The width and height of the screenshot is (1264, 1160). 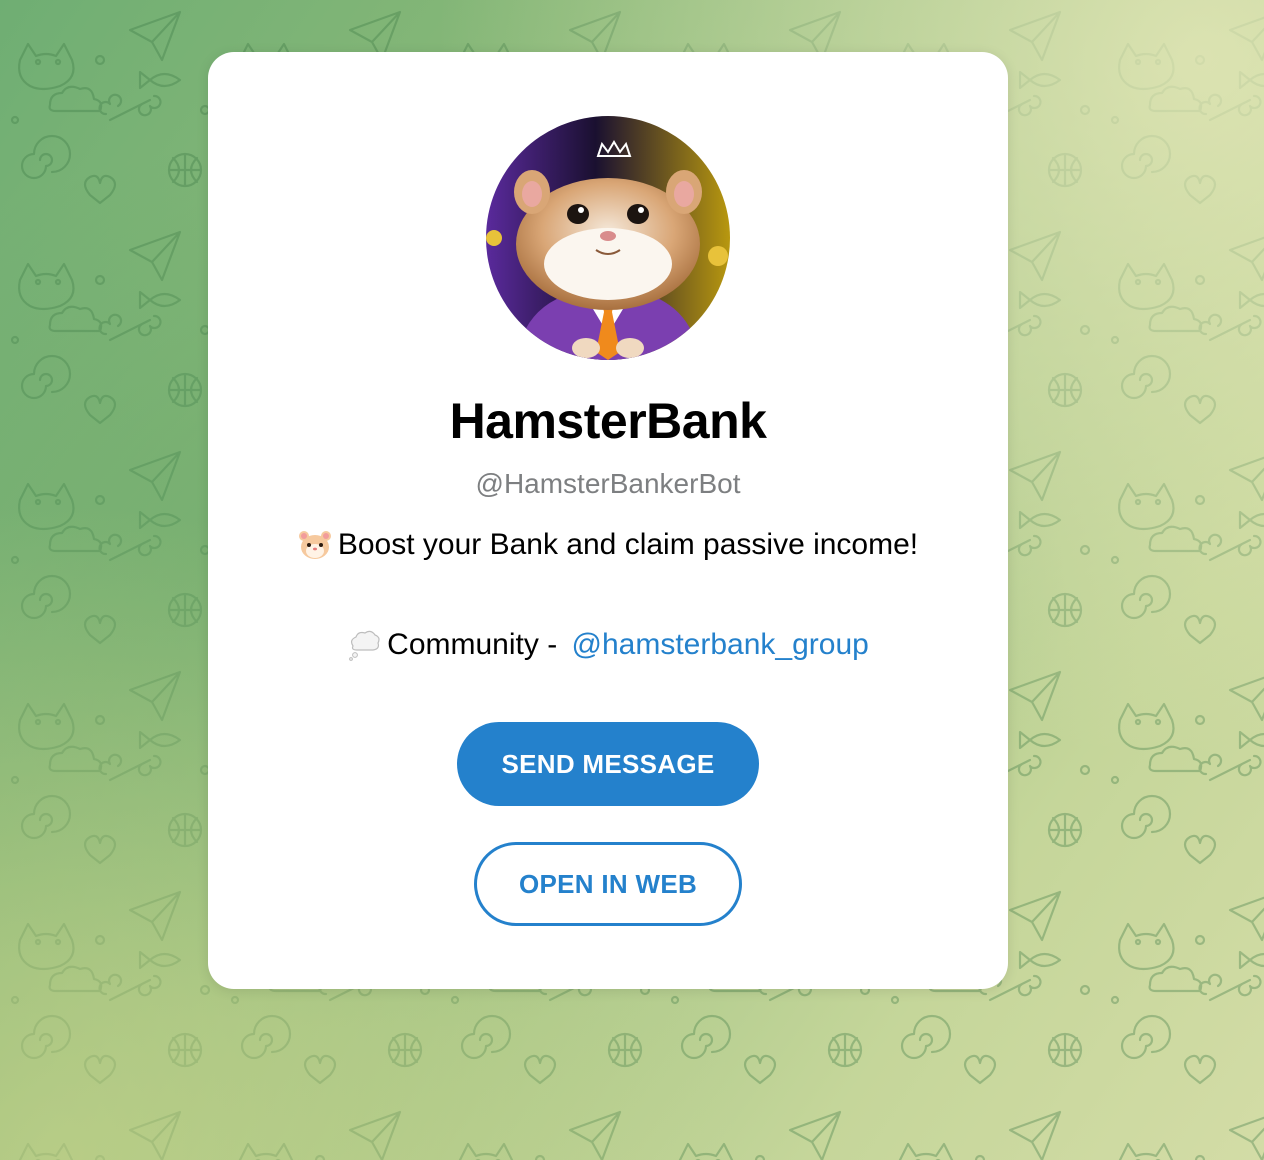 What do you see at coordinates (608, 884) in the screenshot?
I see `open-in-web-button: OPEN IN WEB` at bounding box center [608, 884].